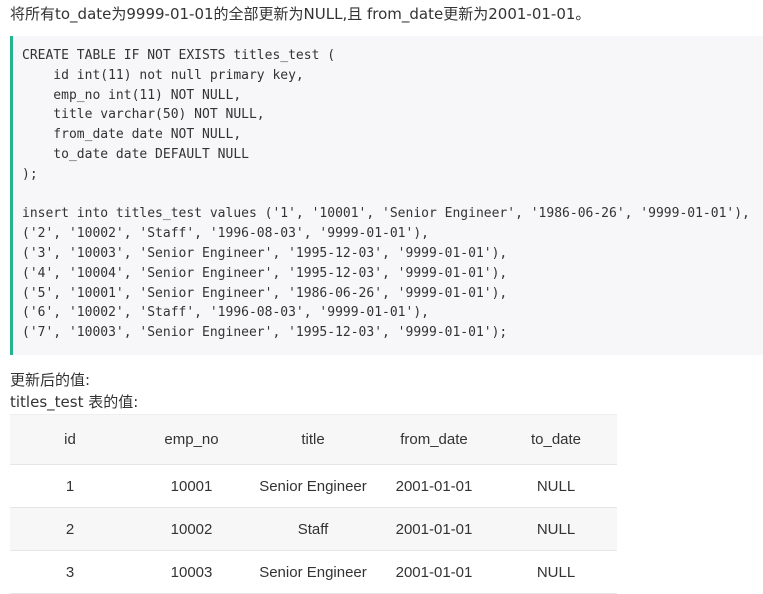 The width and height of the screenshot is (763, 594). I want to click on table-name-label: titles_test 表的值:, so click(74, 402).